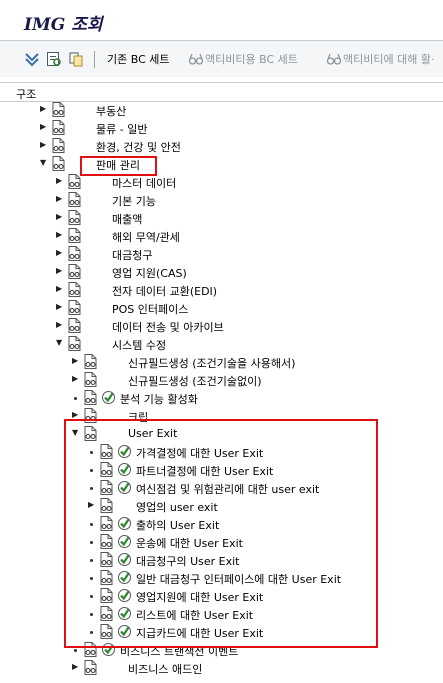  I want to click on tree-node: ▼ 판매 관리, so click(221, 164).